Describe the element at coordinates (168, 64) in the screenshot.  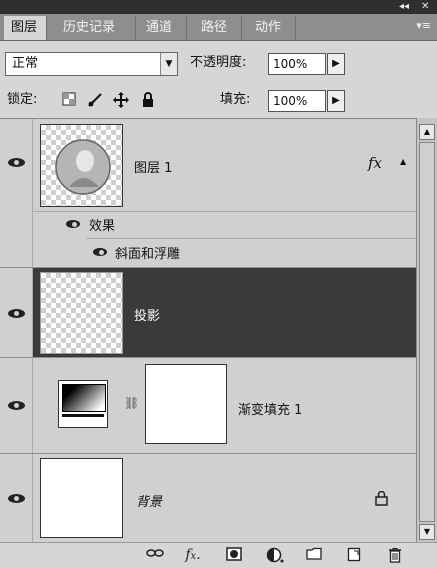
I see `chevron-down-icon: ▼` at that location.